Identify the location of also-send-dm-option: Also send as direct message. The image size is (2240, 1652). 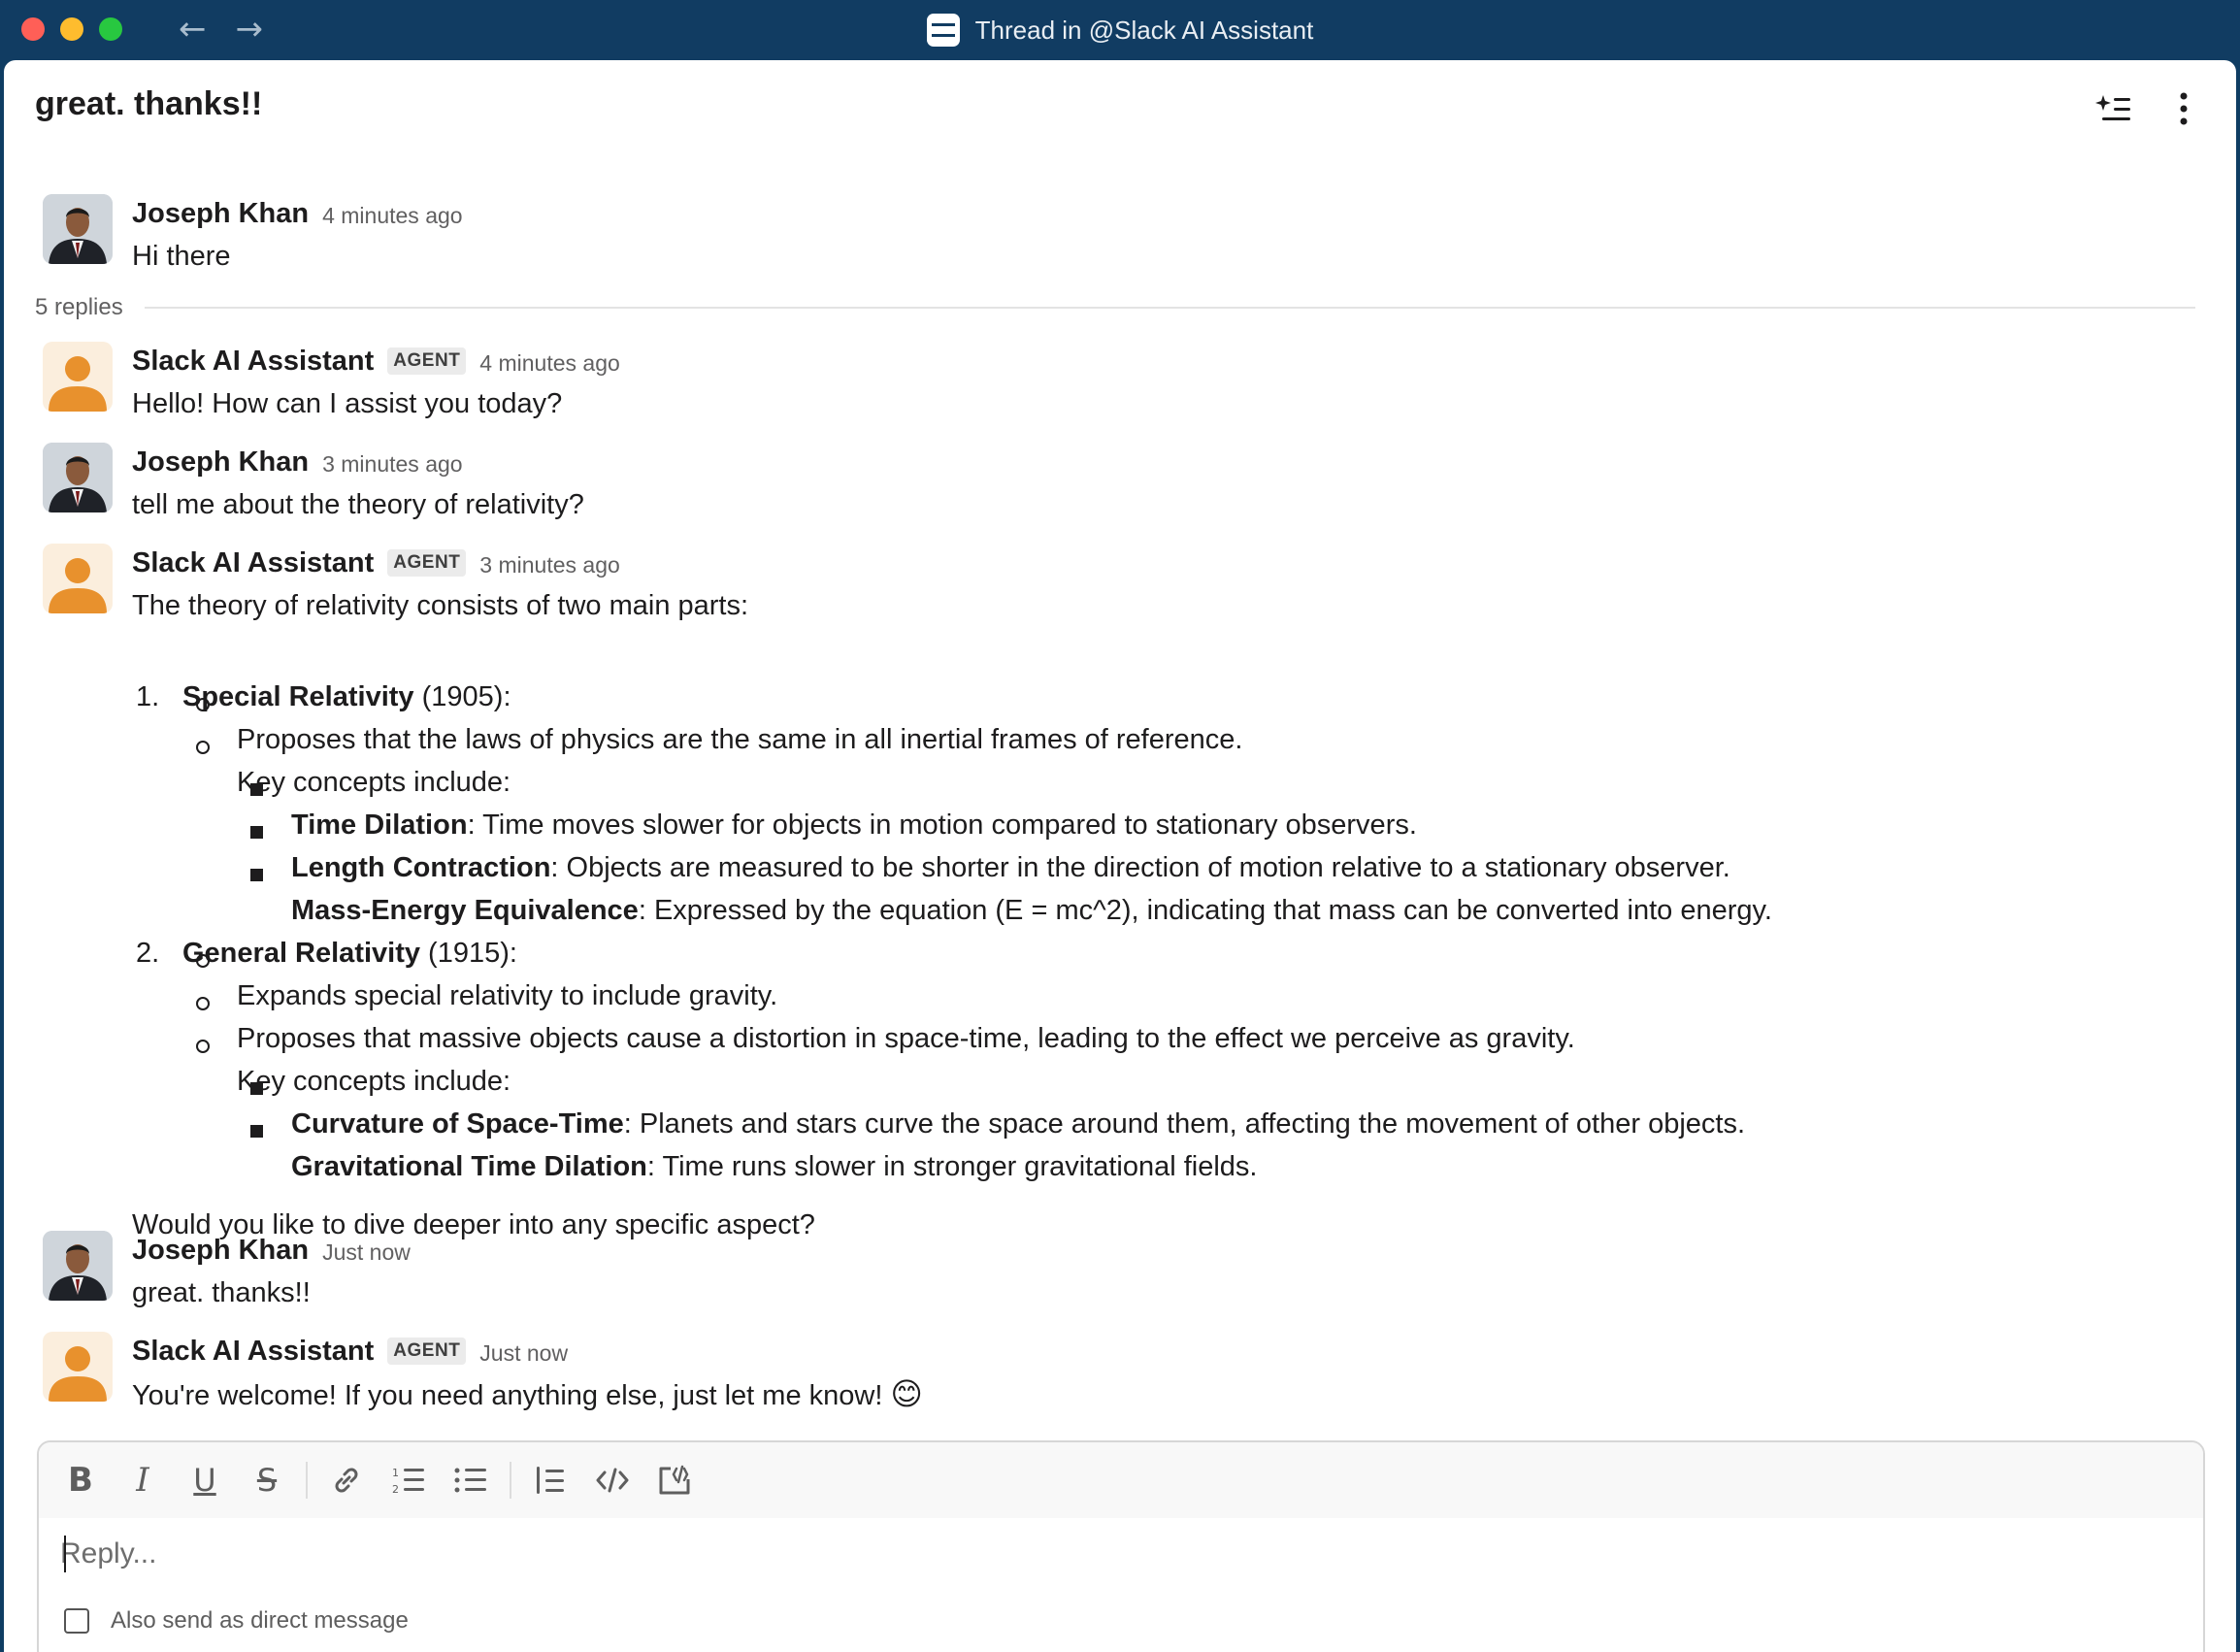
(236, 1621).